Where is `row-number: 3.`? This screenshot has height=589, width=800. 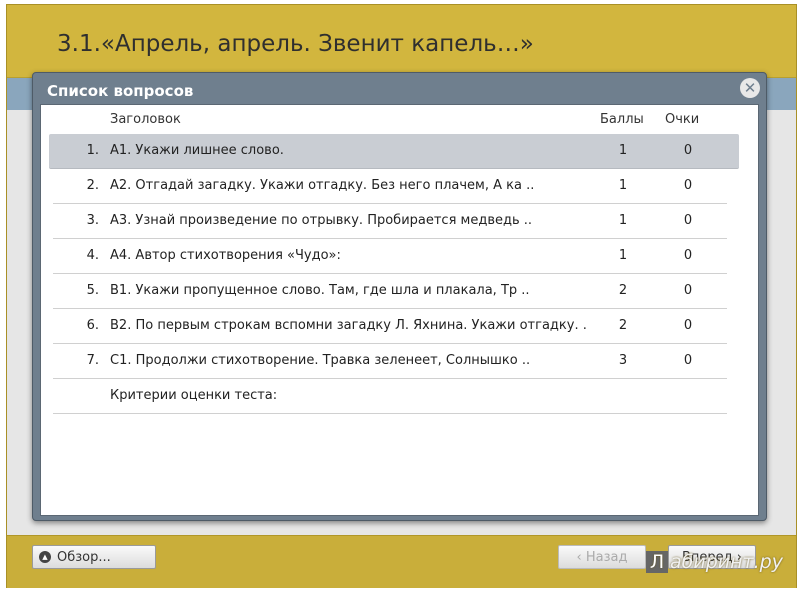
row-number: 3. is located at coordinates (92, 220).